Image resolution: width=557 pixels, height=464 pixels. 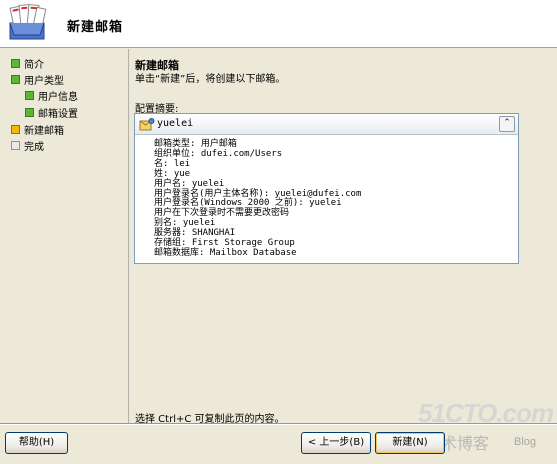 What do you see at coordinates (58, 114) in the screenshot?
I see `step-label: 邮箱设置` at bounding box center [58, 114].